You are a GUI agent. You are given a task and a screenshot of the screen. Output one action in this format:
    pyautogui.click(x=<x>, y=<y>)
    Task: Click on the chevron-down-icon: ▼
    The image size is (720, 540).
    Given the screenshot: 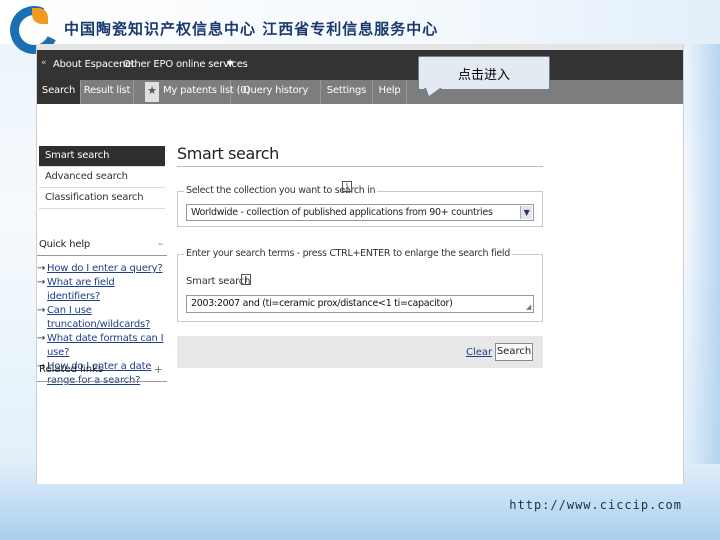 What is the action you would take?
    pyautogui.click(x=526, y=212)
    